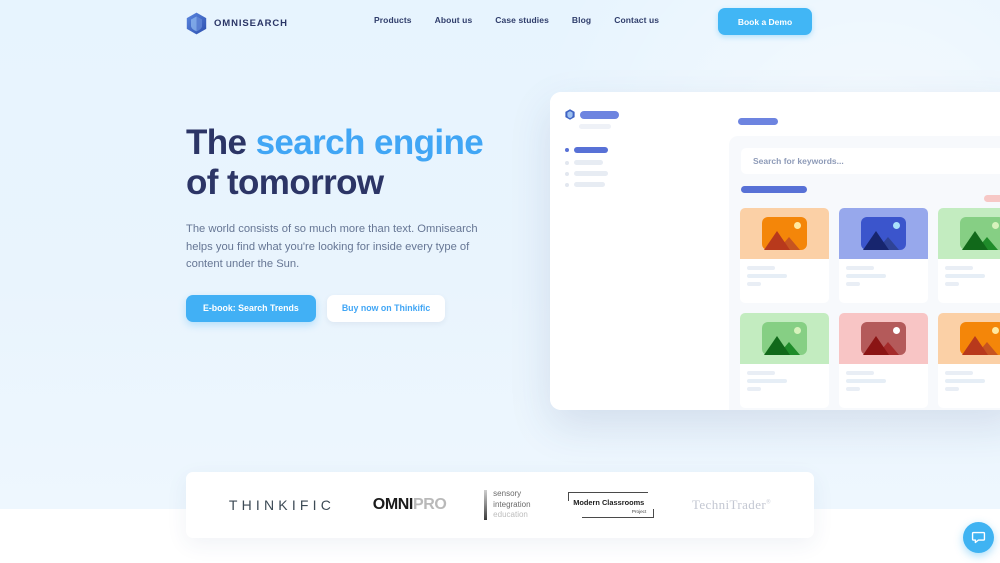 This screenshot has width=1000, height=563. I want to click on nav-item-about-us: About us, so click(454, 20).